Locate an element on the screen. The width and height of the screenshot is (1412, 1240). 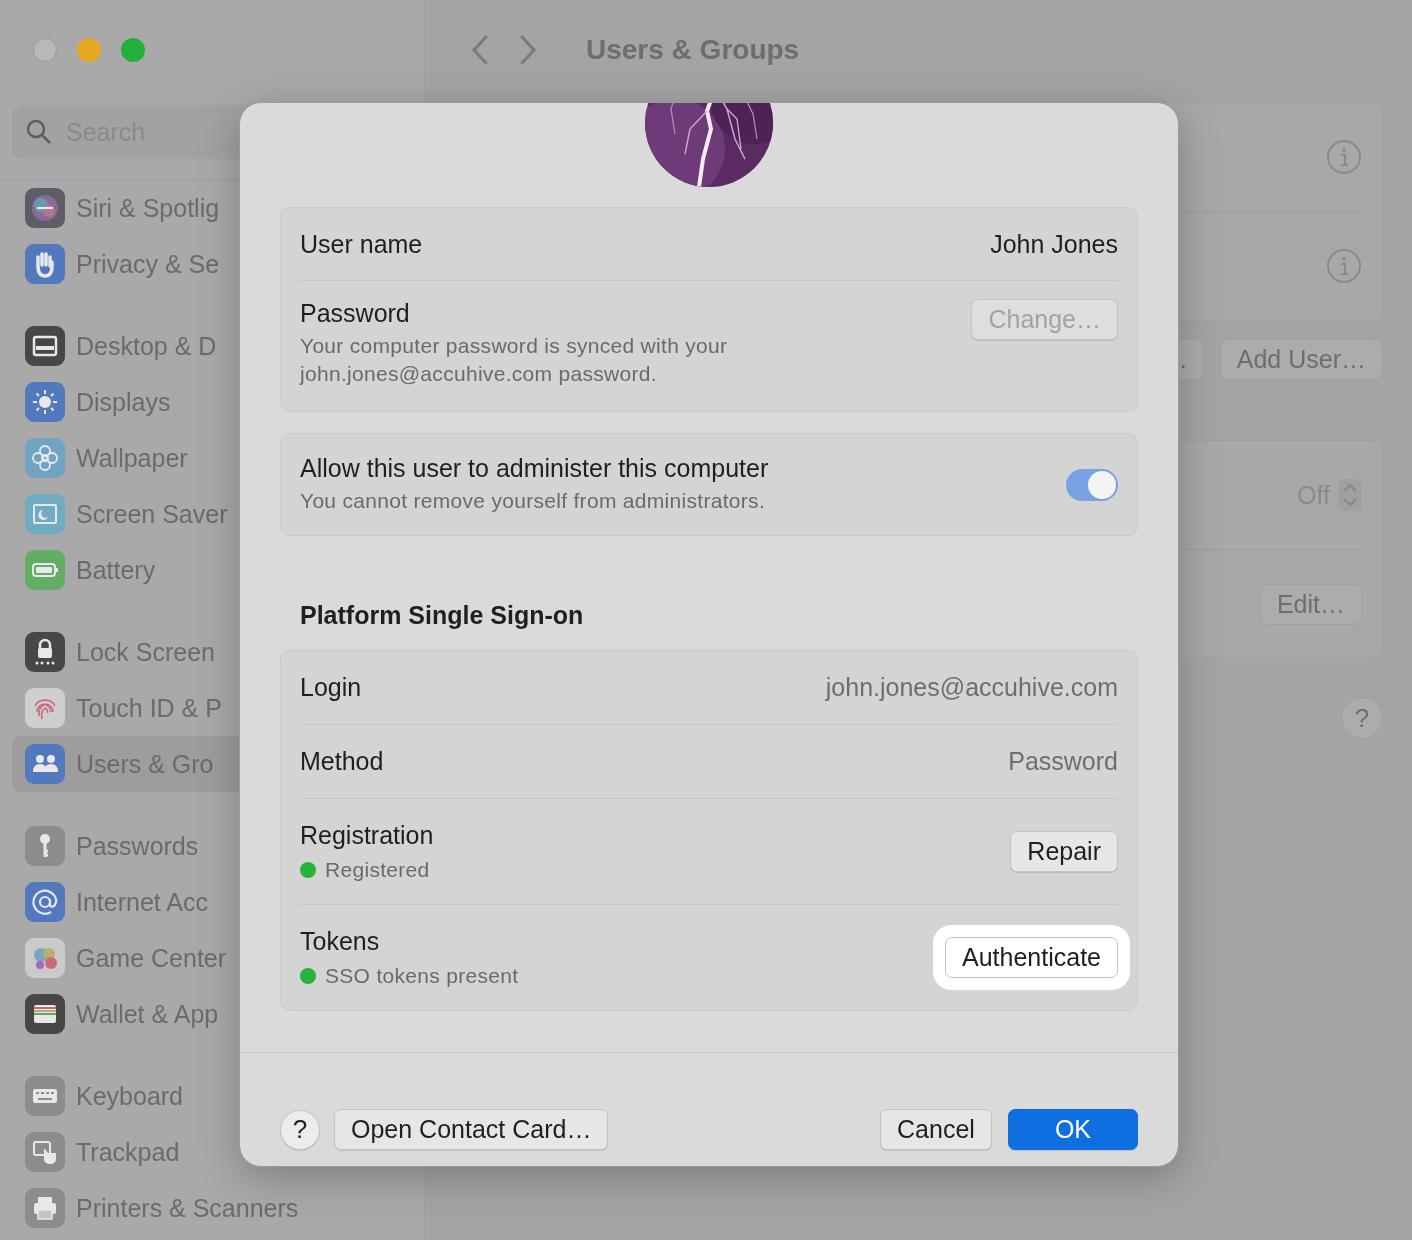
sun-icon is located at coordinates (45, 402).